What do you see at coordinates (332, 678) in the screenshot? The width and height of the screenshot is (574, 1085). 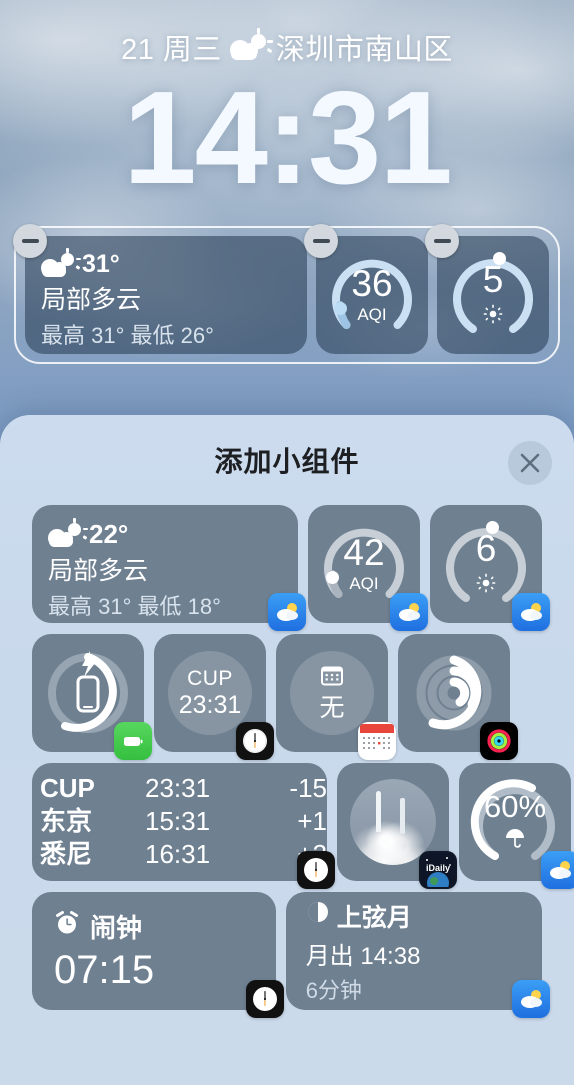 I see `calendar-icon` at bounding box center [332, 678].